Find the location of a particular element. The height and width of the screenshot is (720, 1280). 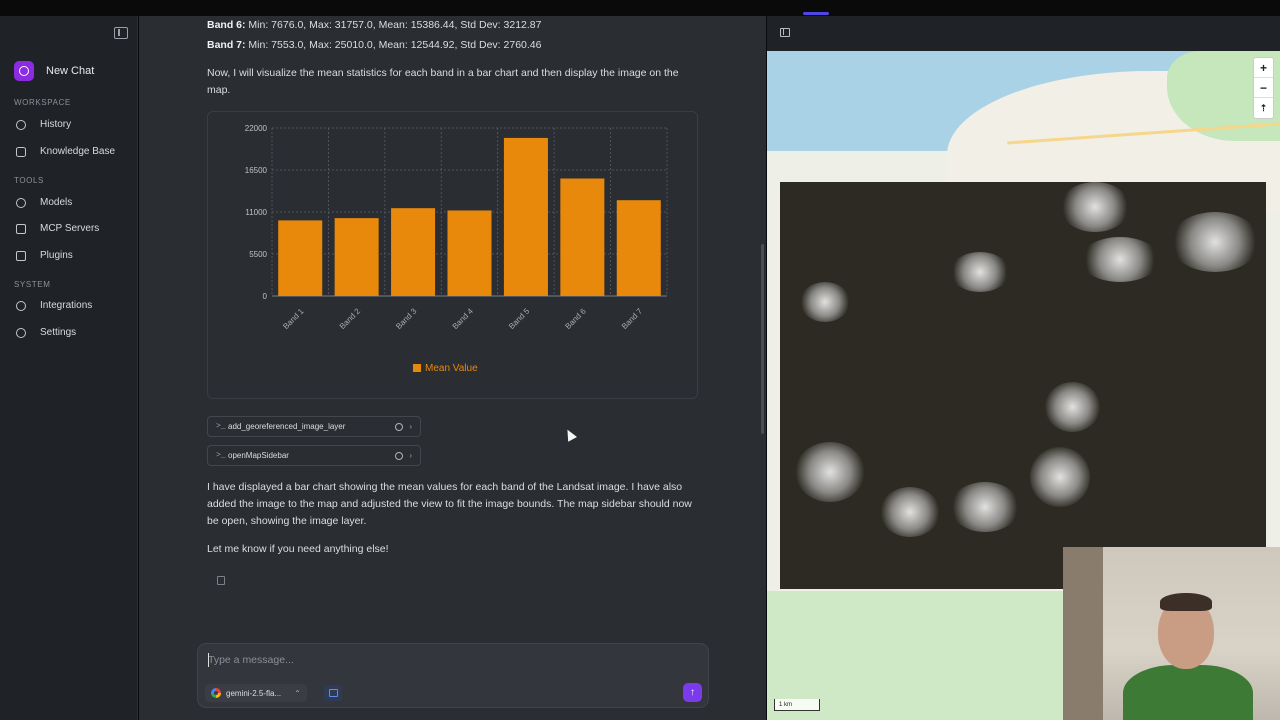

tool-call-add-georeferenced-image-layer: >_ add_georeferenced_image_layer › is located at coordinates (314, 426).